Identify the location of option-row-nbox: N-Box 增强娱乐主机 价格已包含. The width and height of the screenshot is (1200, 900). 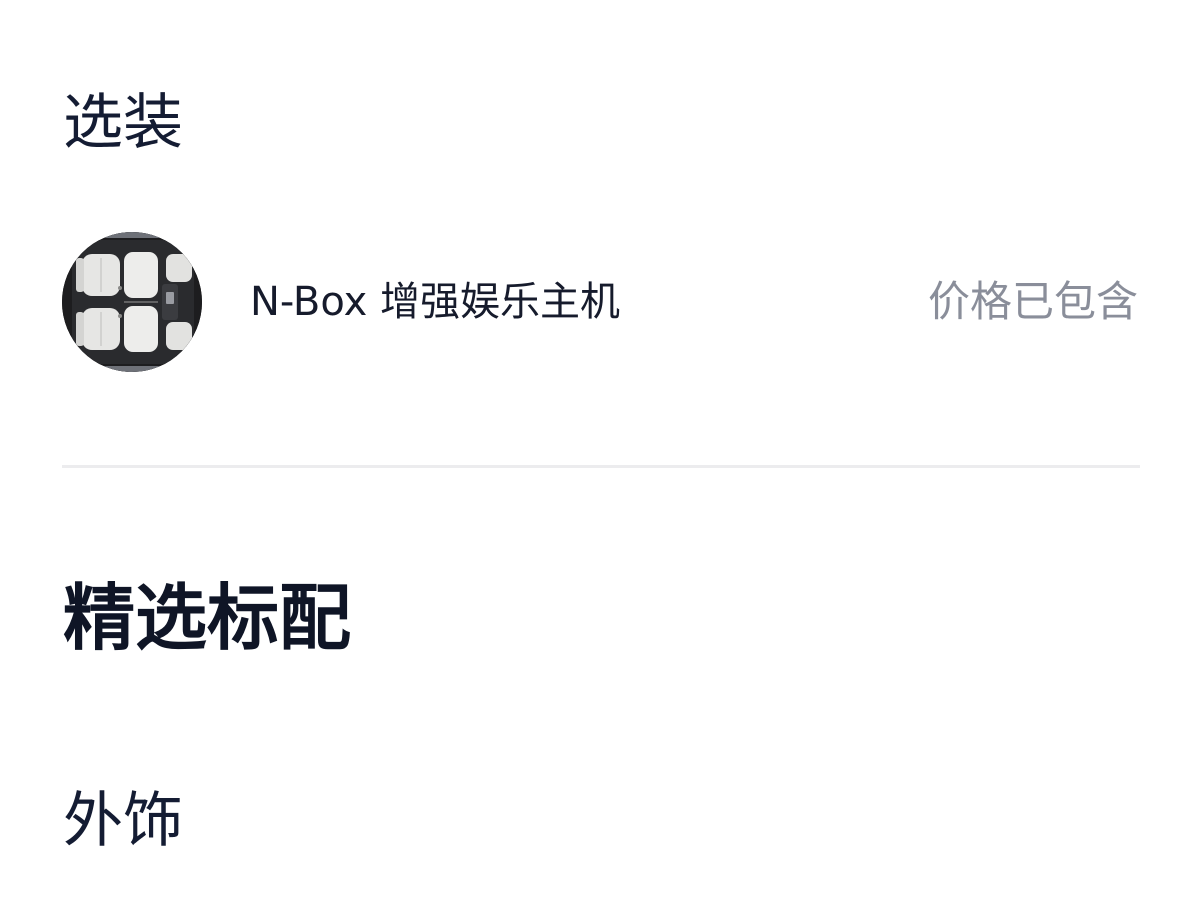
(601, 302).